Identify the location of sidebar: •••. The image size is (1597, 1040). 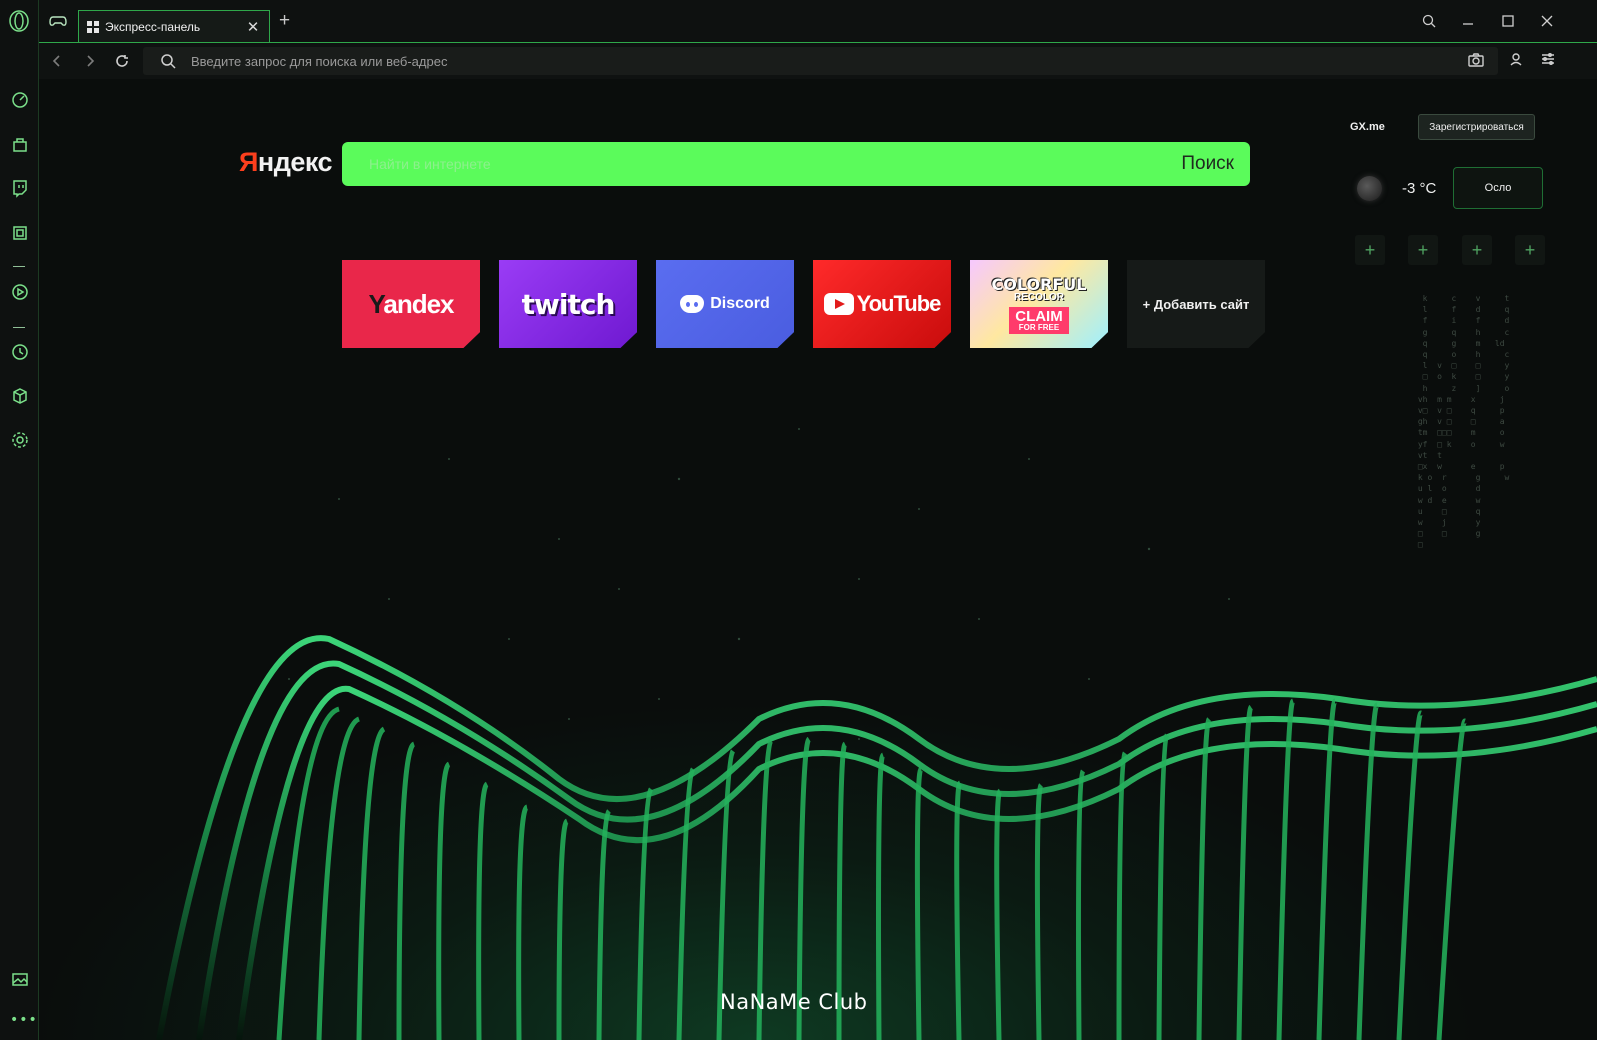
(19, 520).